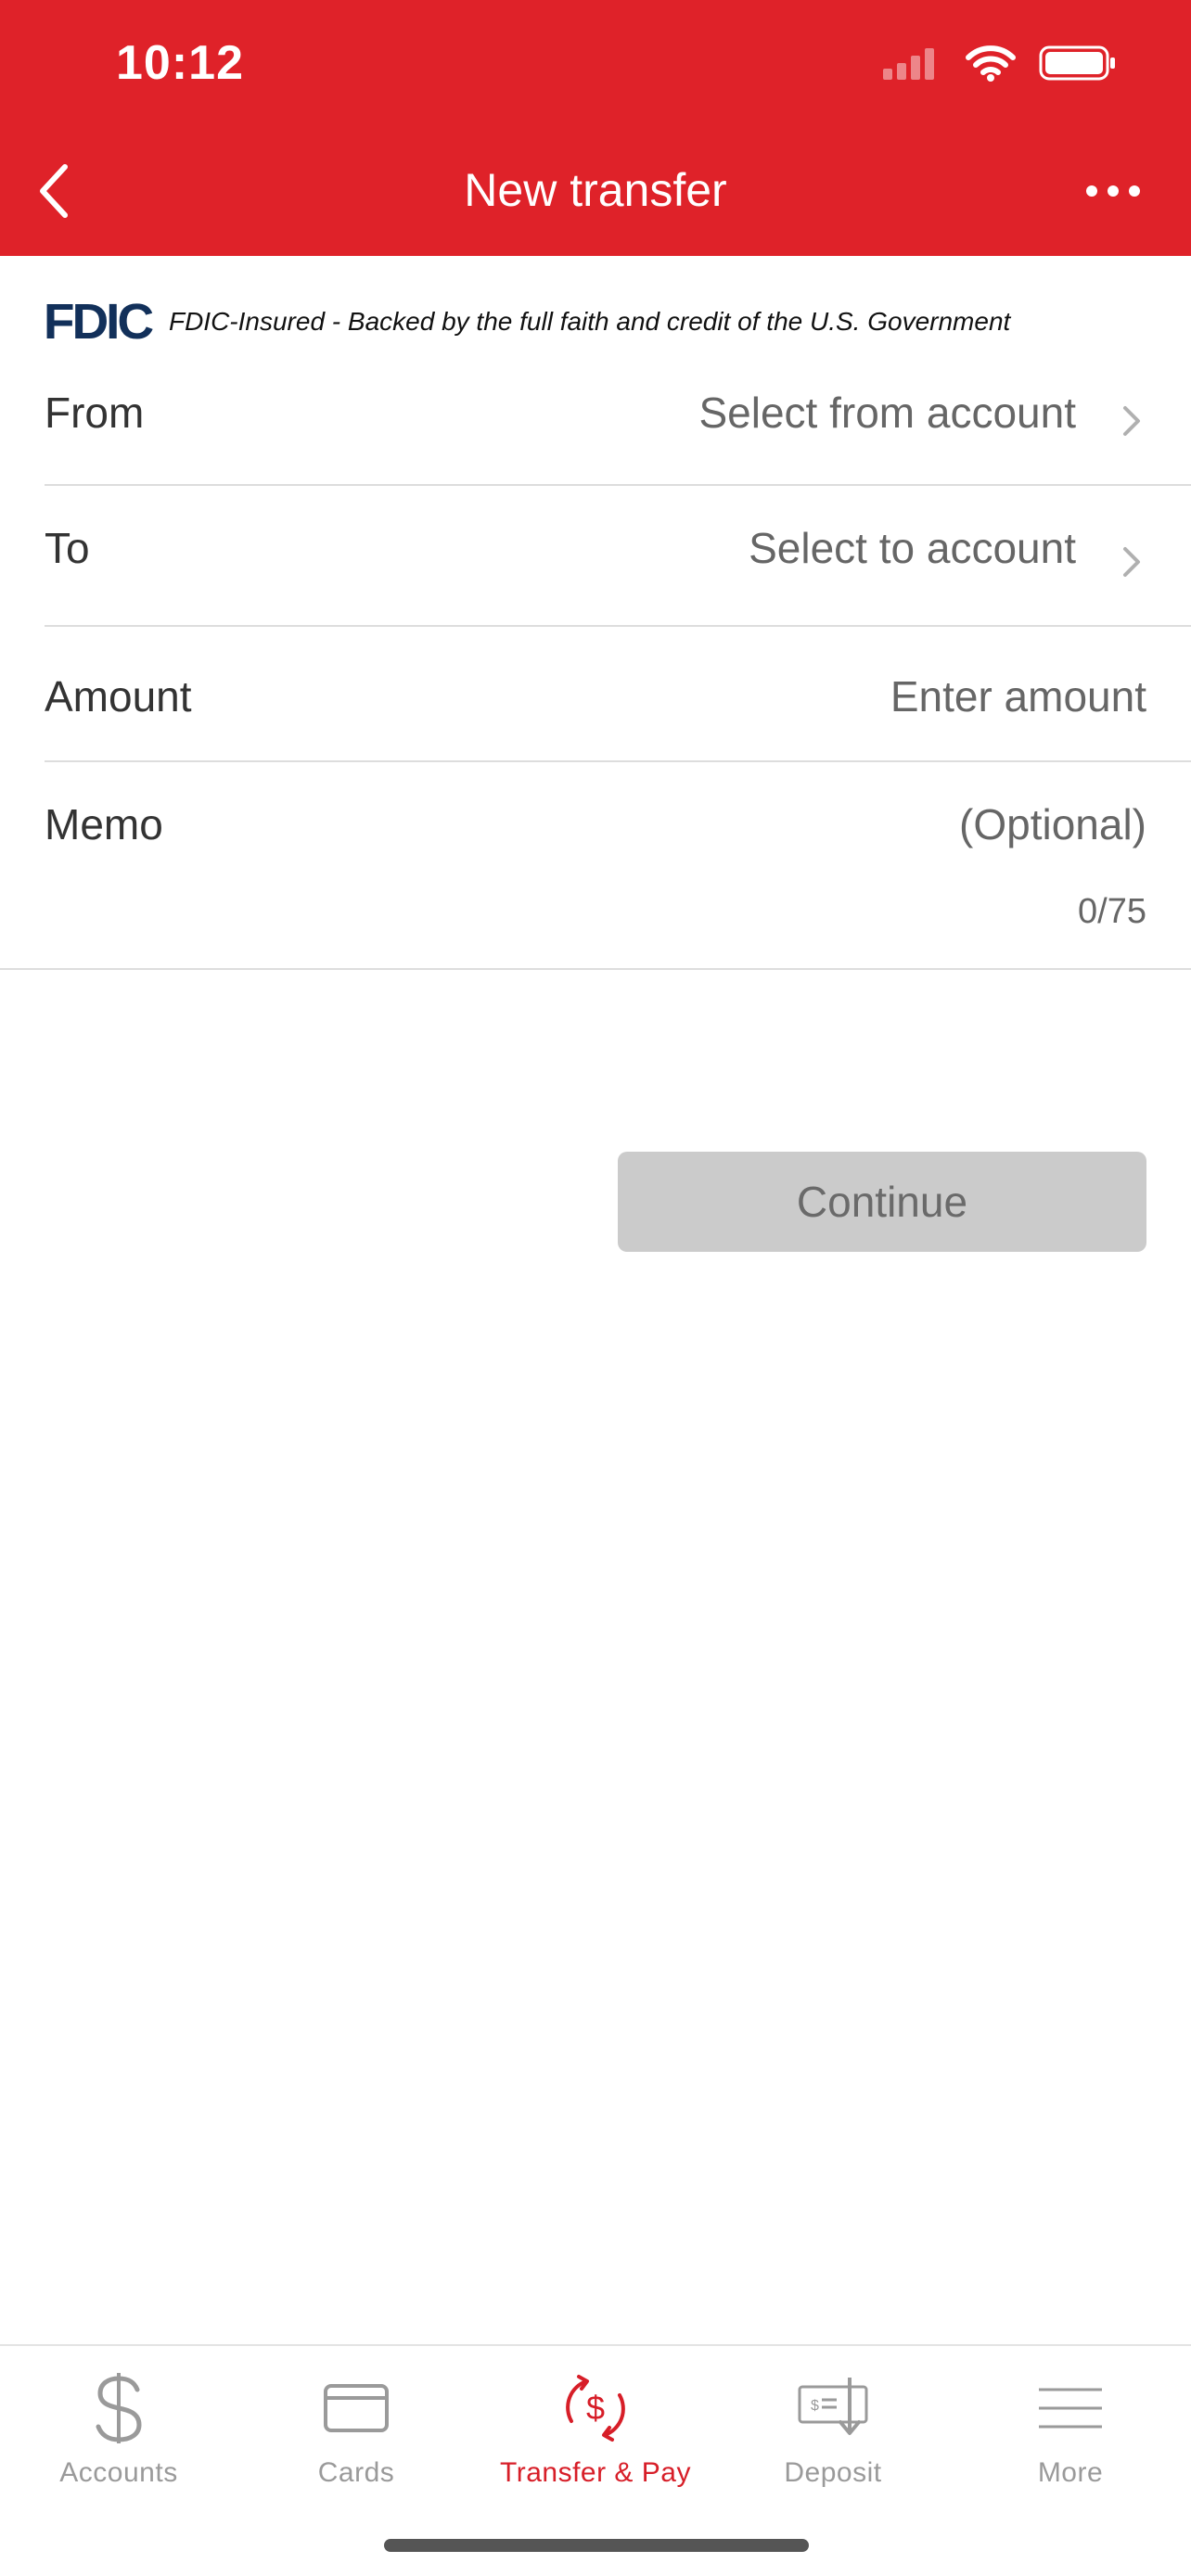 This screenshot has width=1191, height=2576. What do you see at coordinates (1018, 696) in the screenshot?
I see `amount-input: Enter amount` at bounding box center [1018, 696].